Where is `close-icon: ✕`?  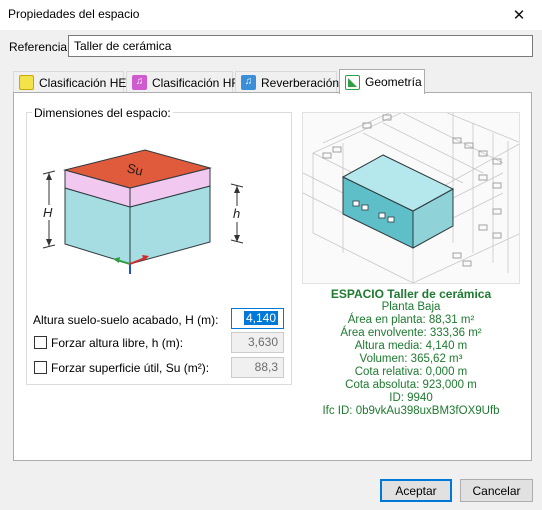
close-icon: ✕ is located at coordinates (519, 15).